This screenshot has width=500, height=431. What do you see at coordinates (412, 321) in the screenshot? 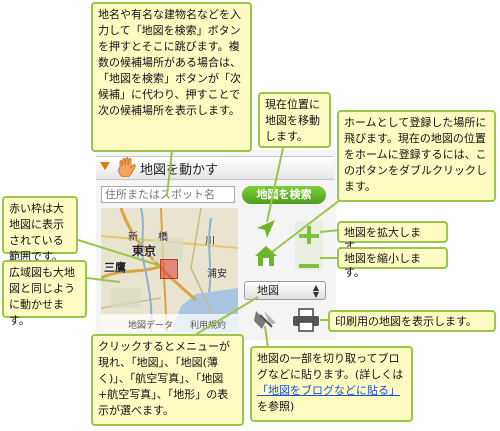
I see `callout-print: 印刷用の地図を表示します。` at bounding box center [412, 321].